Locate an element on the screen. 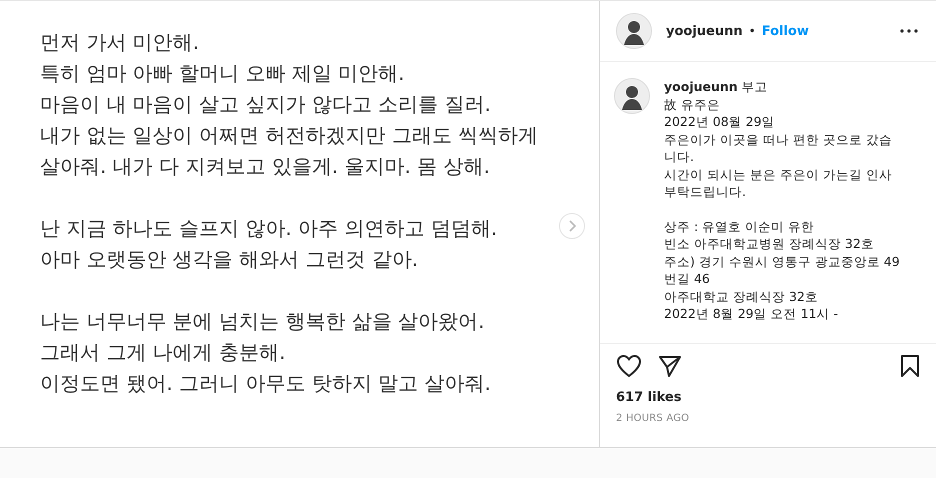 The image size is (936, 478). note-text-line: 난 지금 하나도 슬프지 않아. 아주 의연하고 덤덤해. is located at coordinates (269, 228).